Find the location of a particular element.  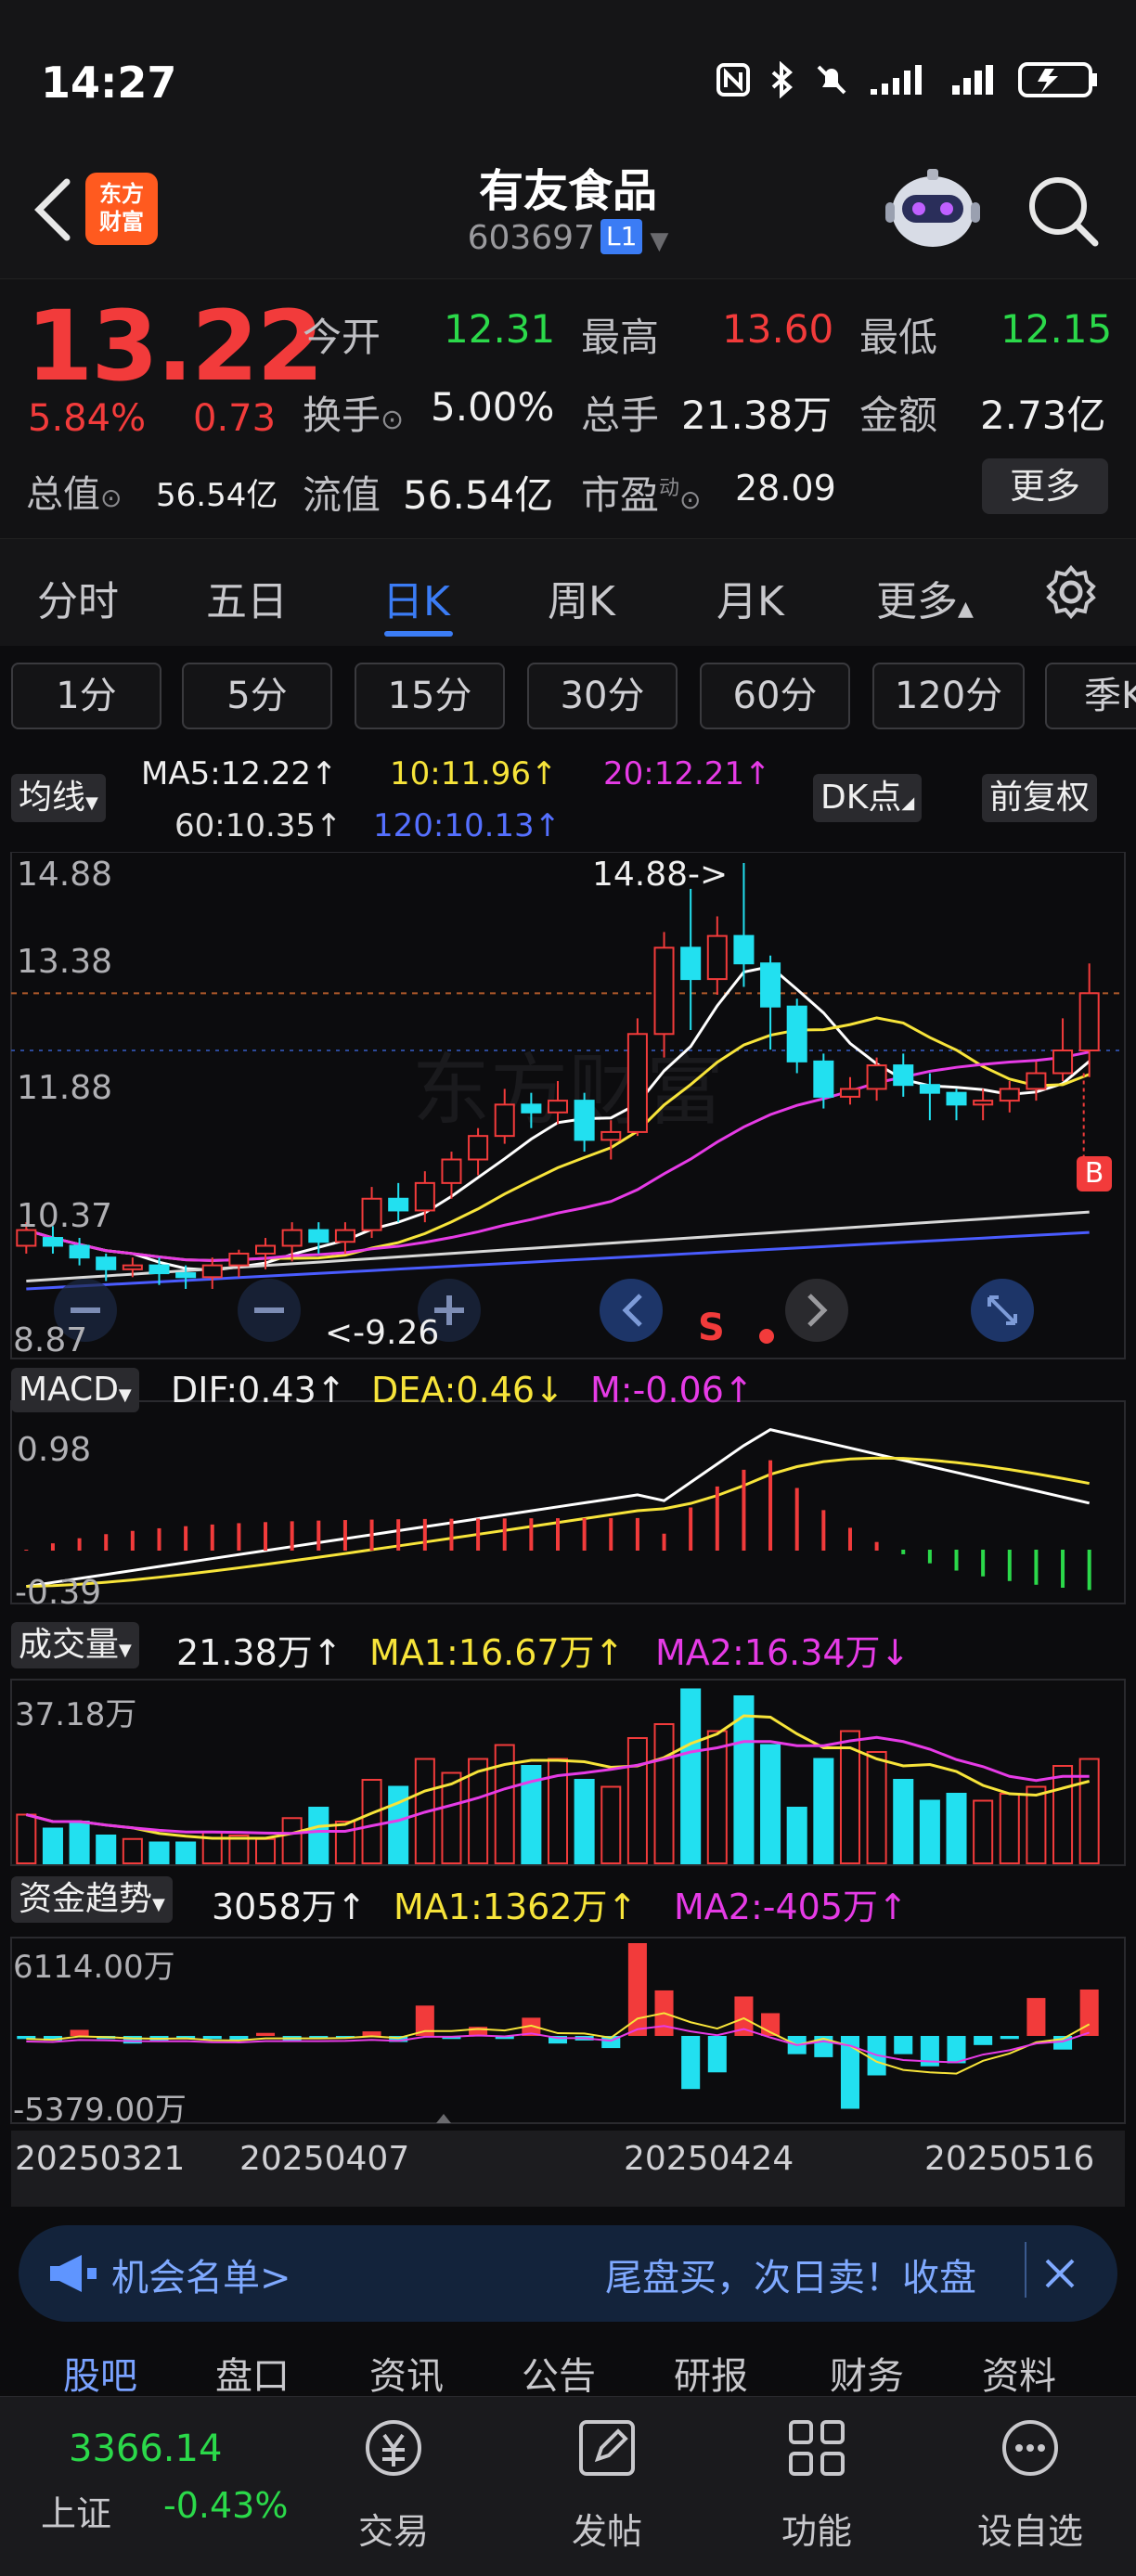

nav-post: 发帖 is located at coordinates (607, 2483).